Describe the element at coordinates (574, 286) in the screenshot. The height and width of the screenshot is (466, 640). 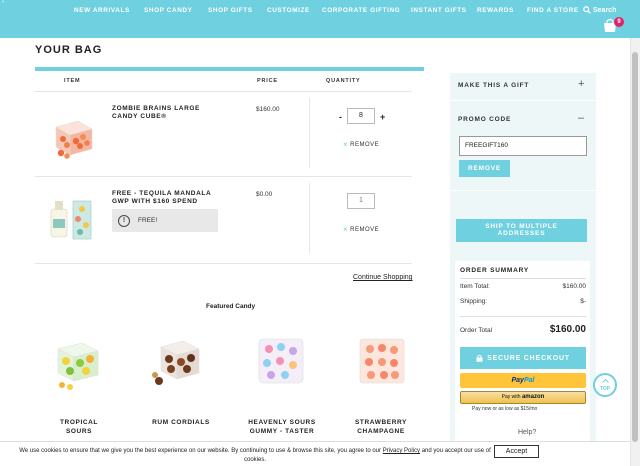
I see `item-total-value: $160.00` at that location.